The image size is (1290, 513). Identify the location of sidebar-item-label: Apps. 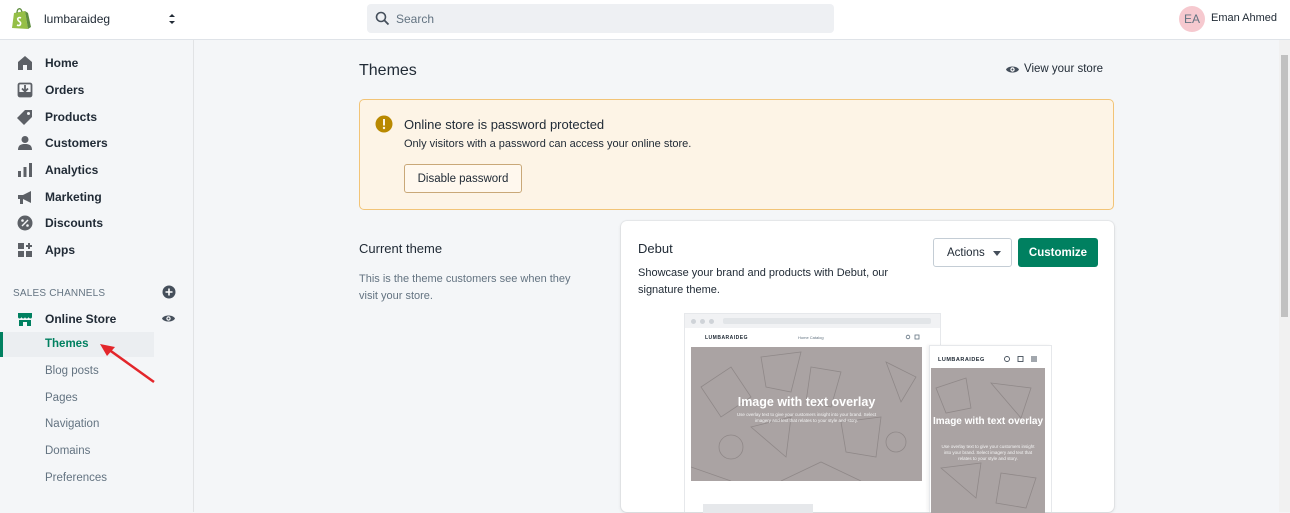
(60, 250).